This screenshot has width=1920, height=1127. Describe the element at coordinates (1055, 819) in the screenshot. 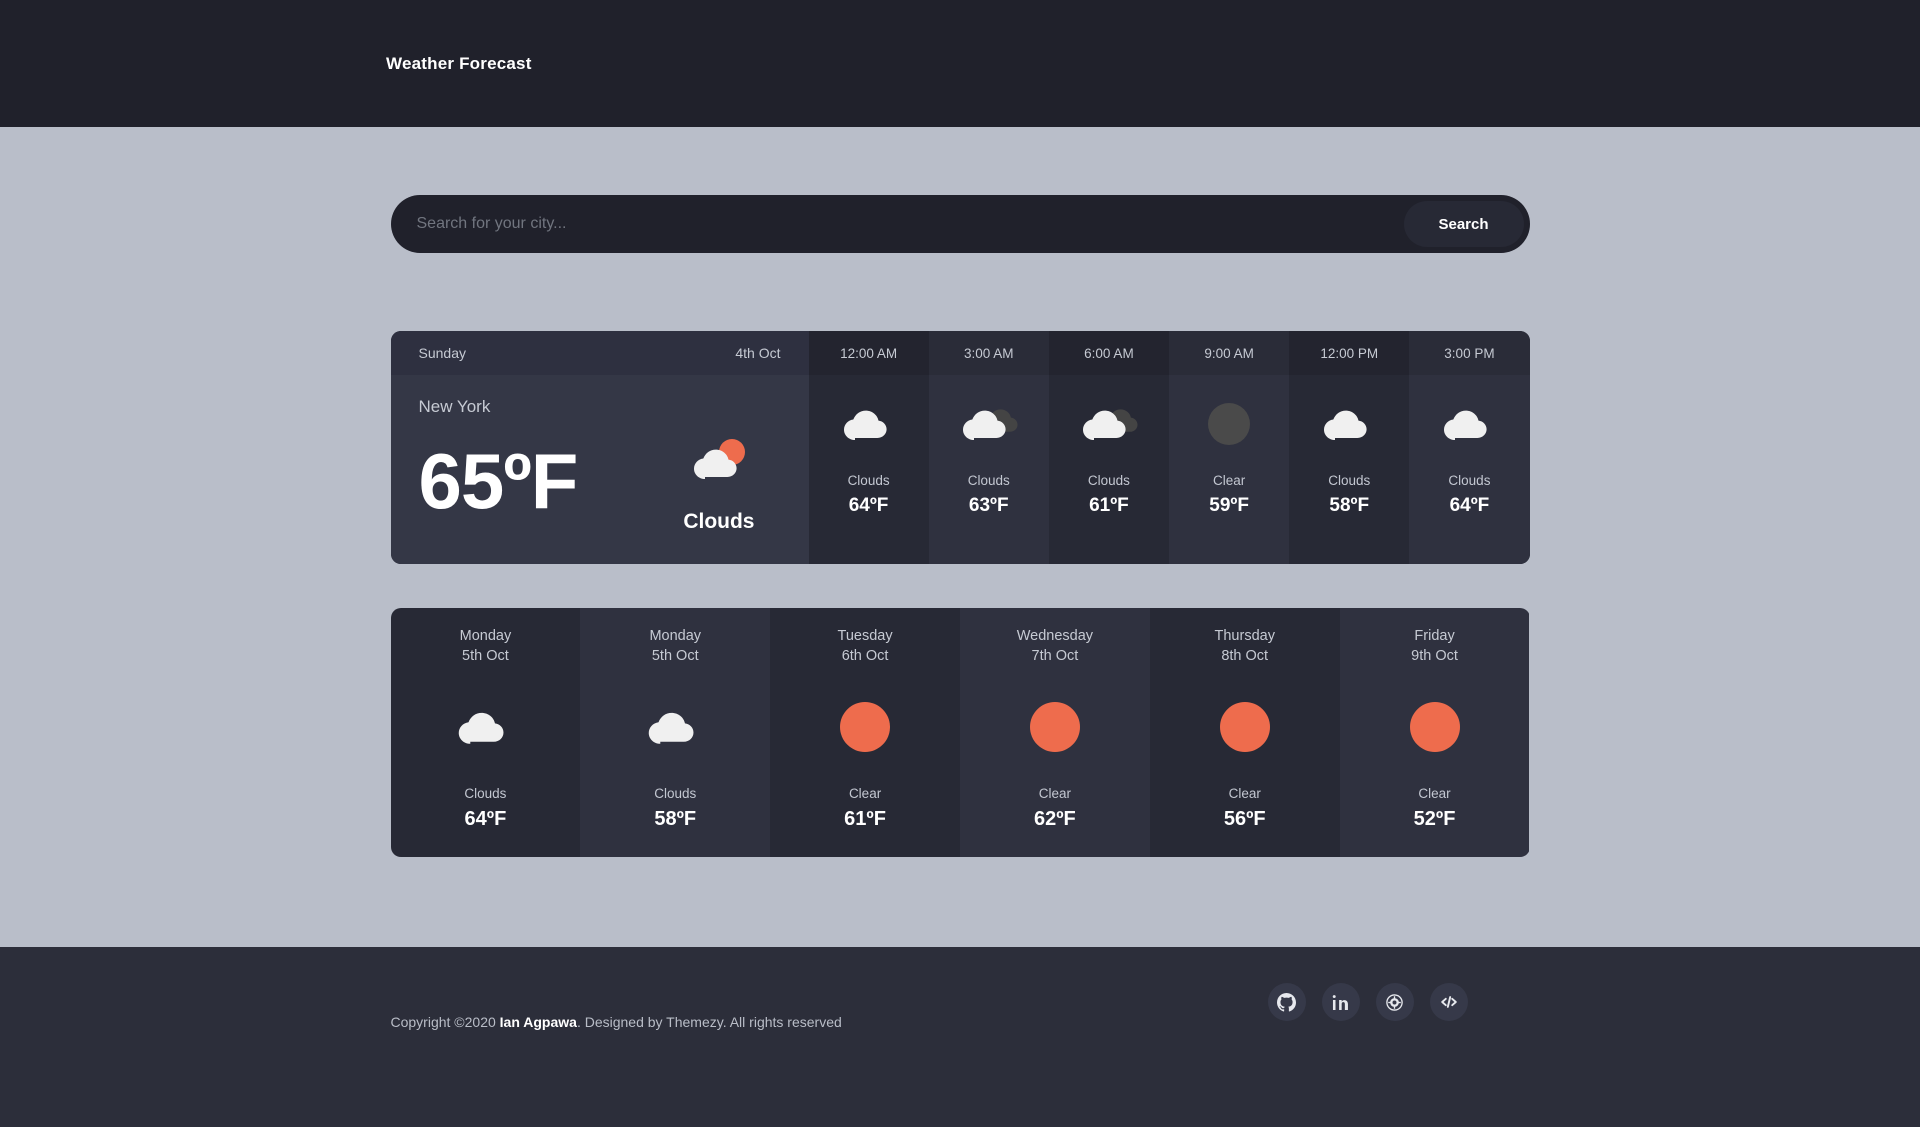

I see `daily-temperature: 62ºF` at that location.